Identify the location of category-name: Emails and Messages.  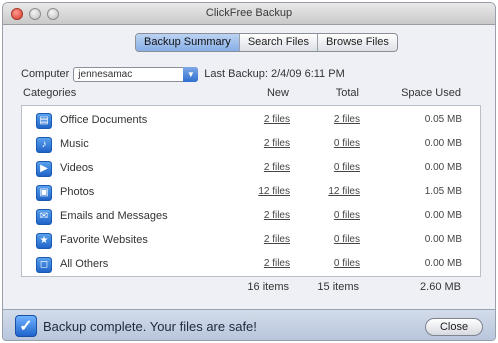
(114, 216).